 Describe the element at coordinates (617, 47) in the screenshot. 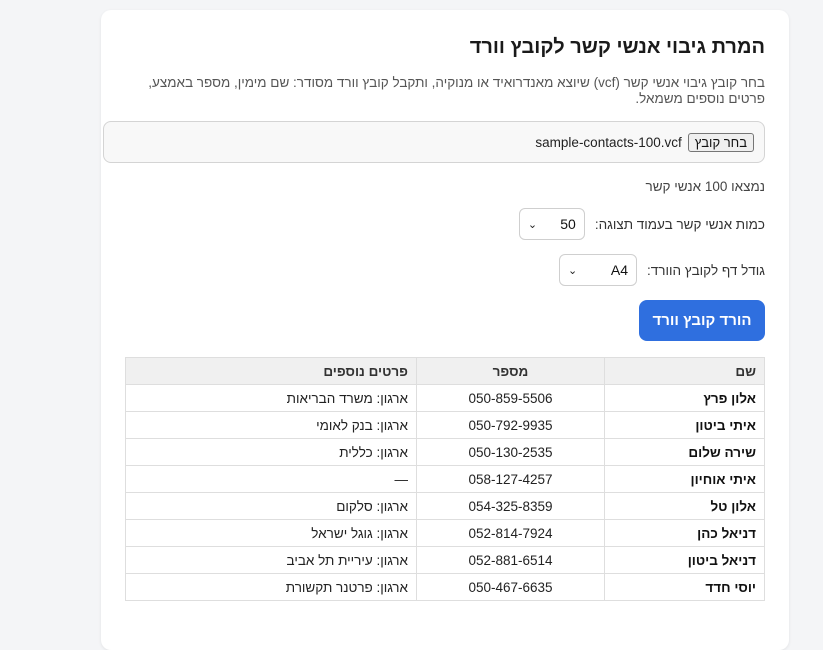

I see `page-title: המרת גיבוי אנשי קשר לקובץ וורד` at that location.